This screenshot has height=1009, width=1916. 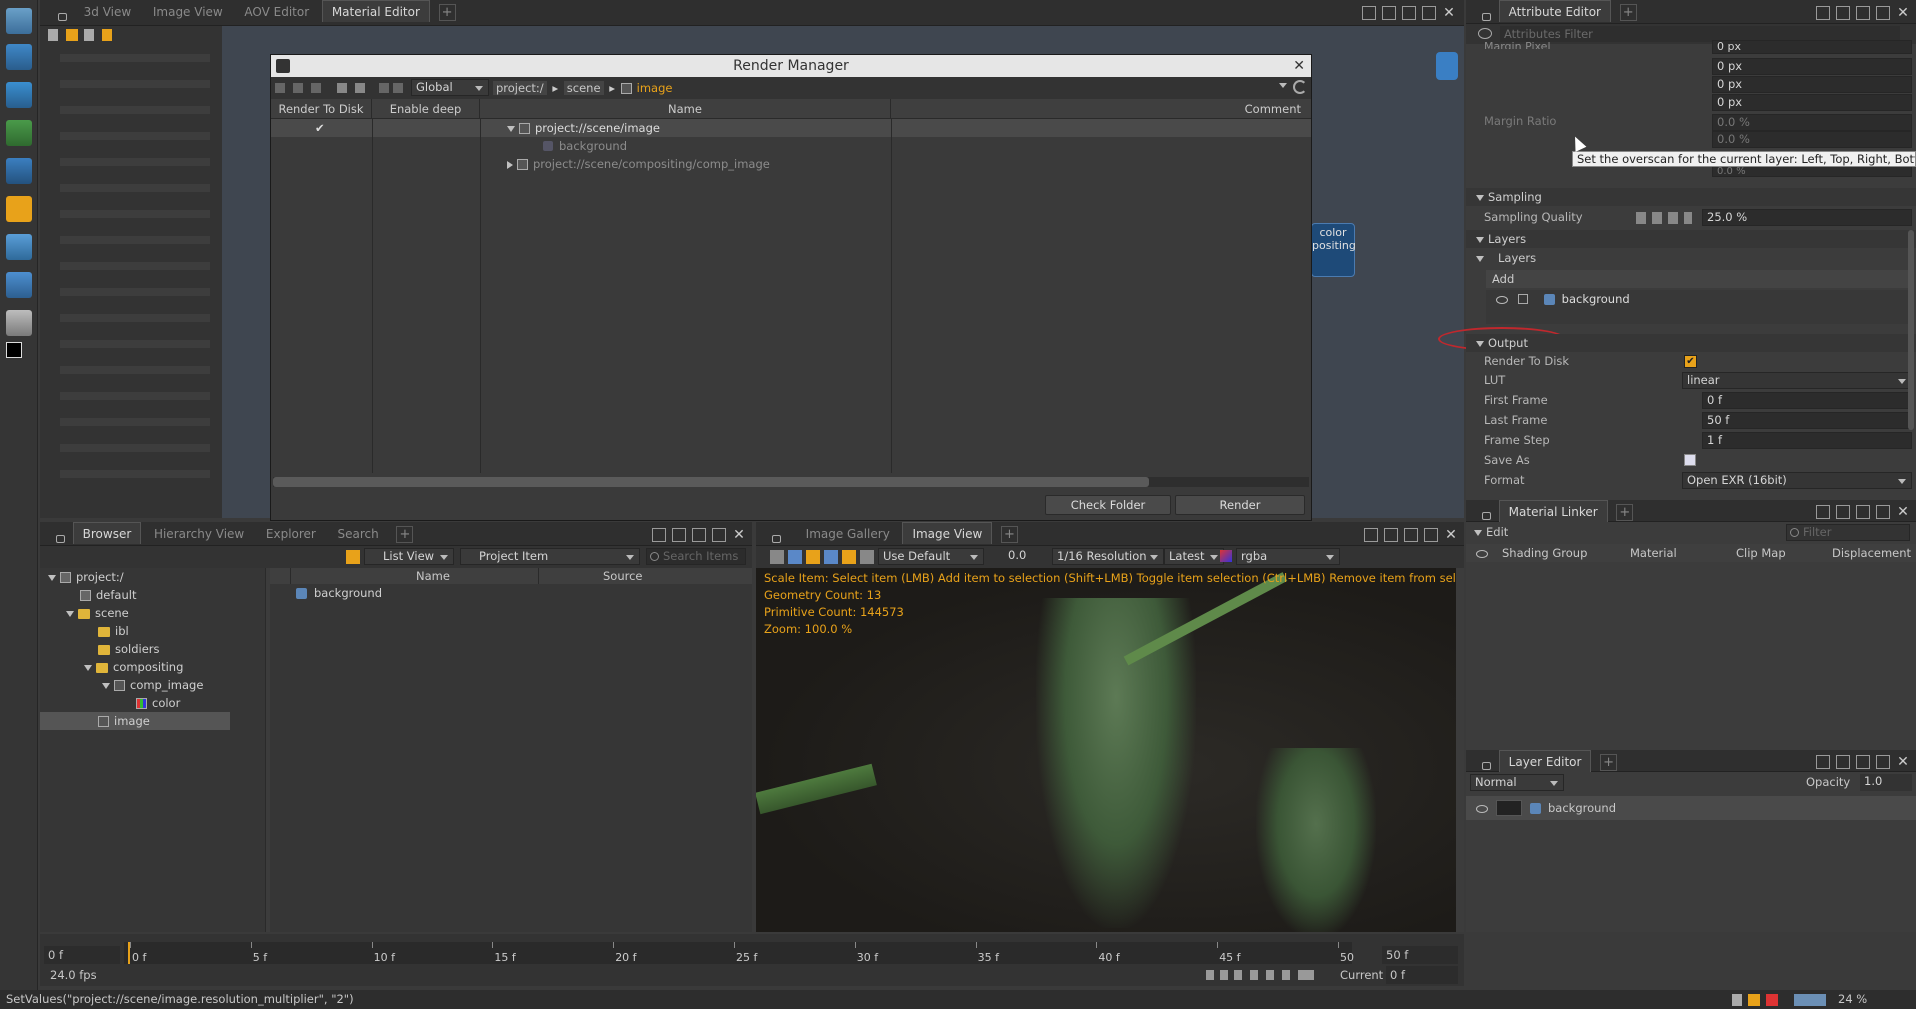 What do you see at coordinates (107, 533) in the screenshot?
I see `tab-browser: Browser` at bounding box center [107, 533].